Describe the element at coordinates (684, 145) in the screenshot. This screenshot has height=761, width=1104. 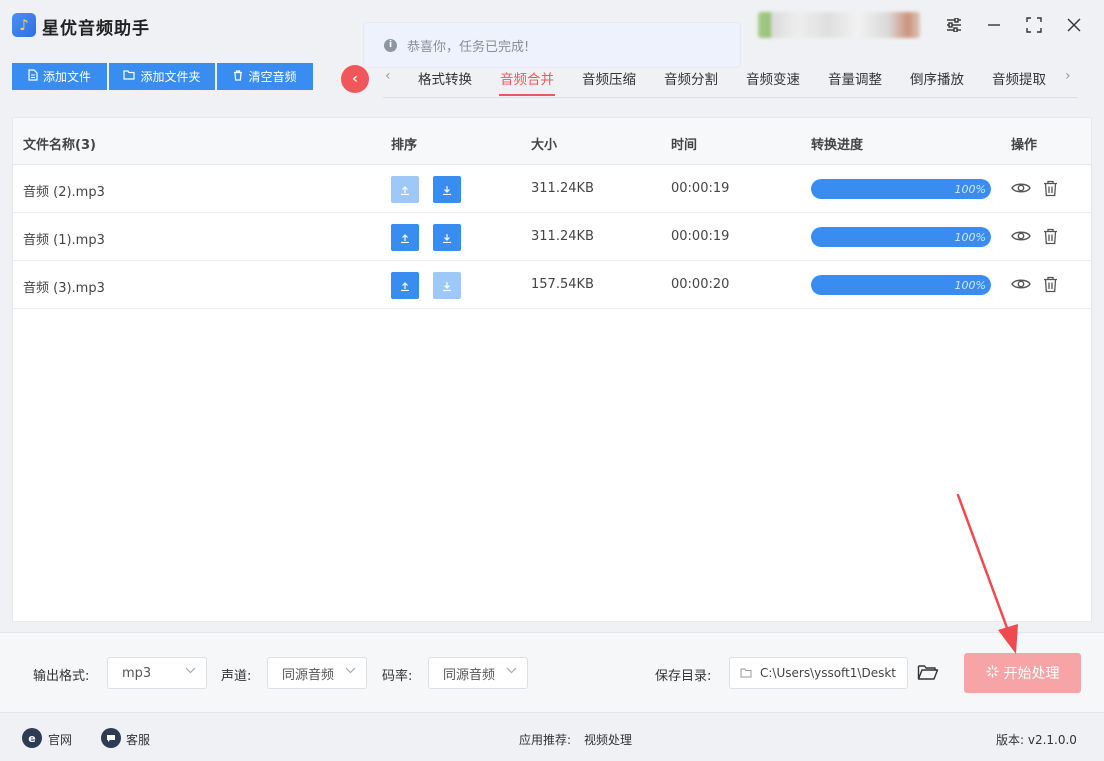
I see `header-time: 时间` at that location.